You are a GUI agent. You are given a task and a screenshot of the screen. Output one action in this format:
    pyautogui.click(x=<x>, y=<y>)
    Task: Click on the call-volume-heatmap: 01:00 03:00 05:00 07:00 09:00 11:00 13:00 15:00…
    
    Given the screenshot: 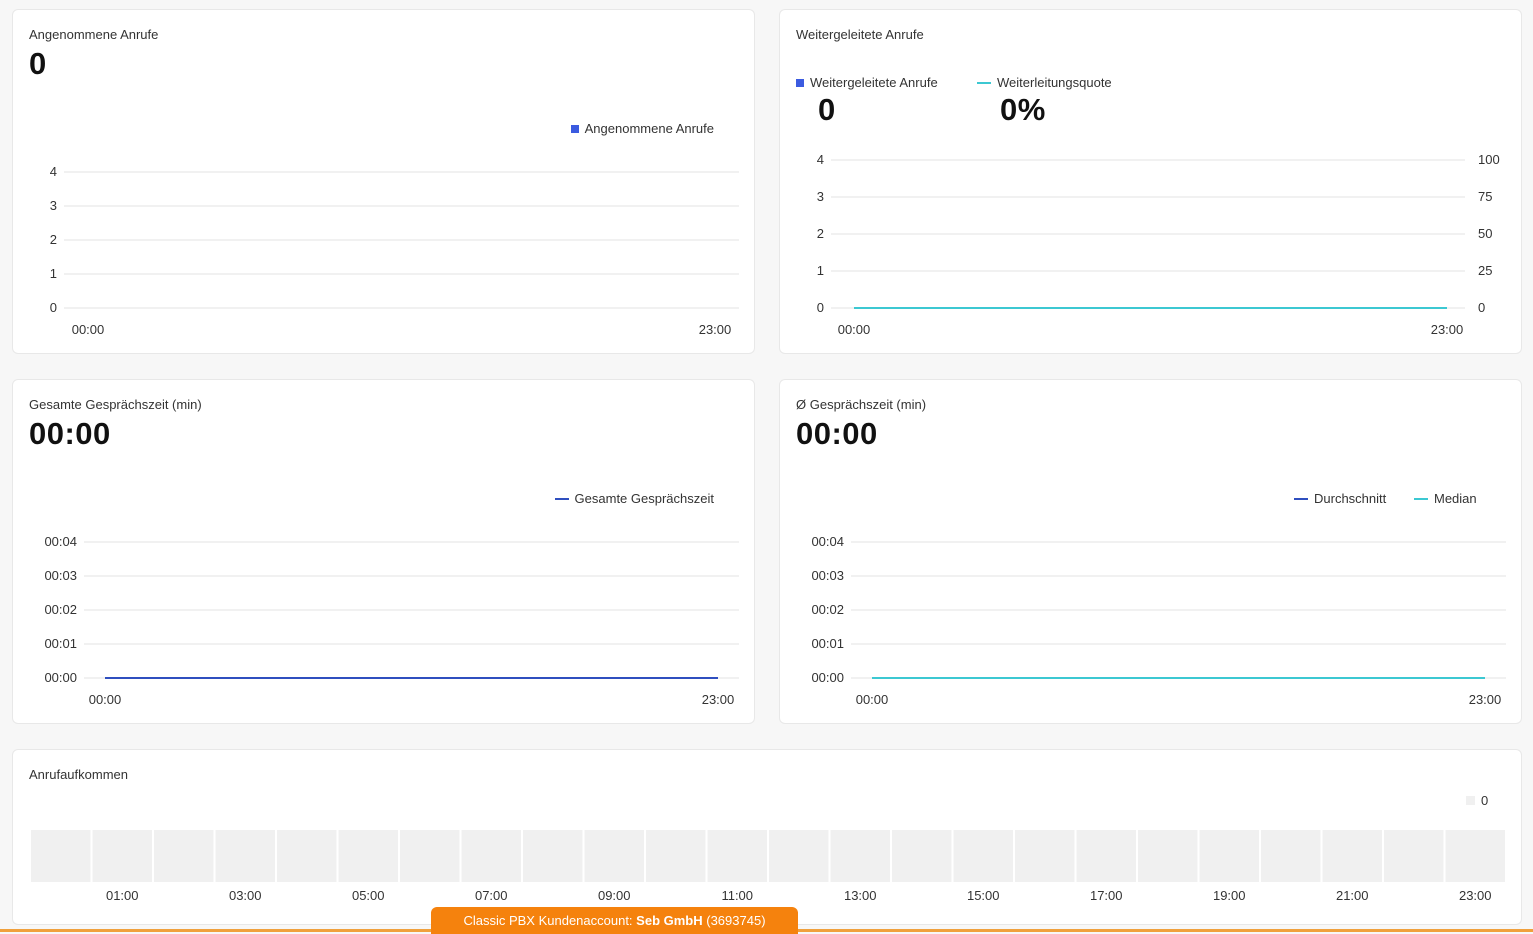 What is the action you would take?
    pyautogui.click(x=768, y=866)
    